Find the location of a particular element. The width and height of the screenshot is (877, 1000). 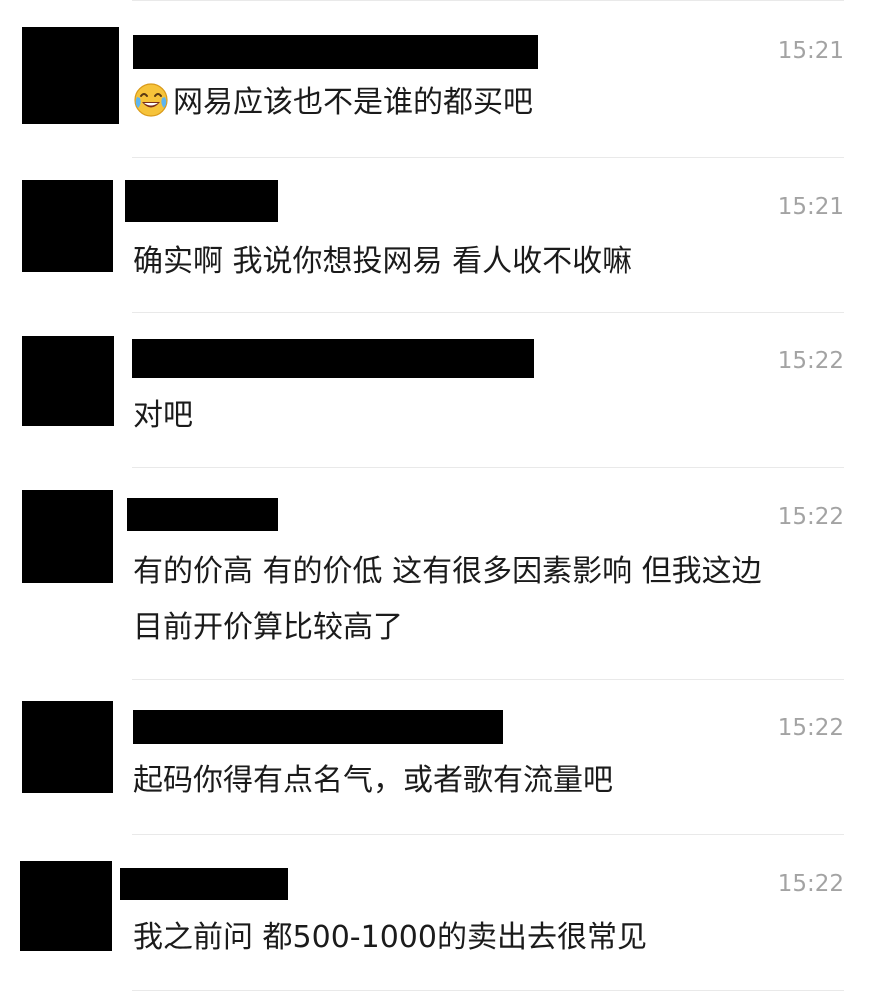

message-text-content: 网易应该也不是谁的都买吧 is located at coordinates (353, 102).